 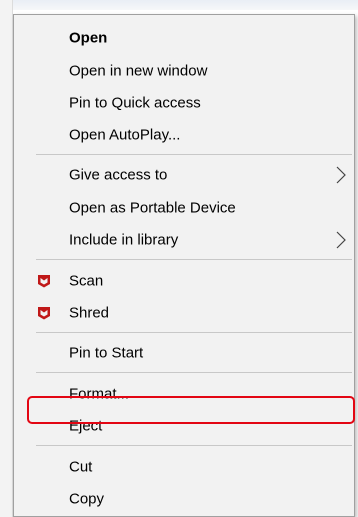 I want to click on menu-item-pin-to-quick-access: Pin to Quick access, so click(x=184, y=103).